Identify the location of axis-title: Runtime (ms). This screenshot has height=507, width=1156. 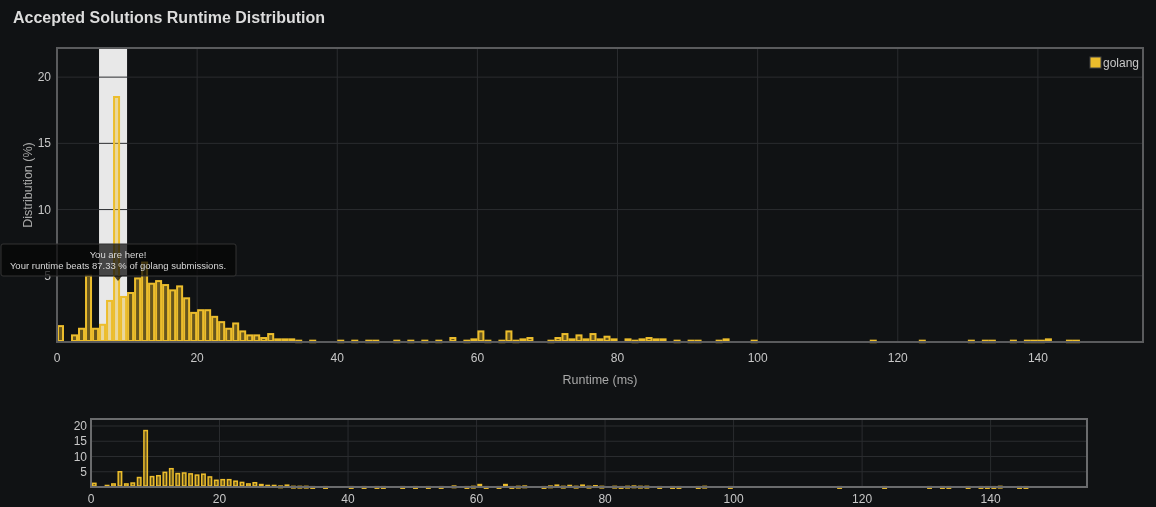
(600, 380).